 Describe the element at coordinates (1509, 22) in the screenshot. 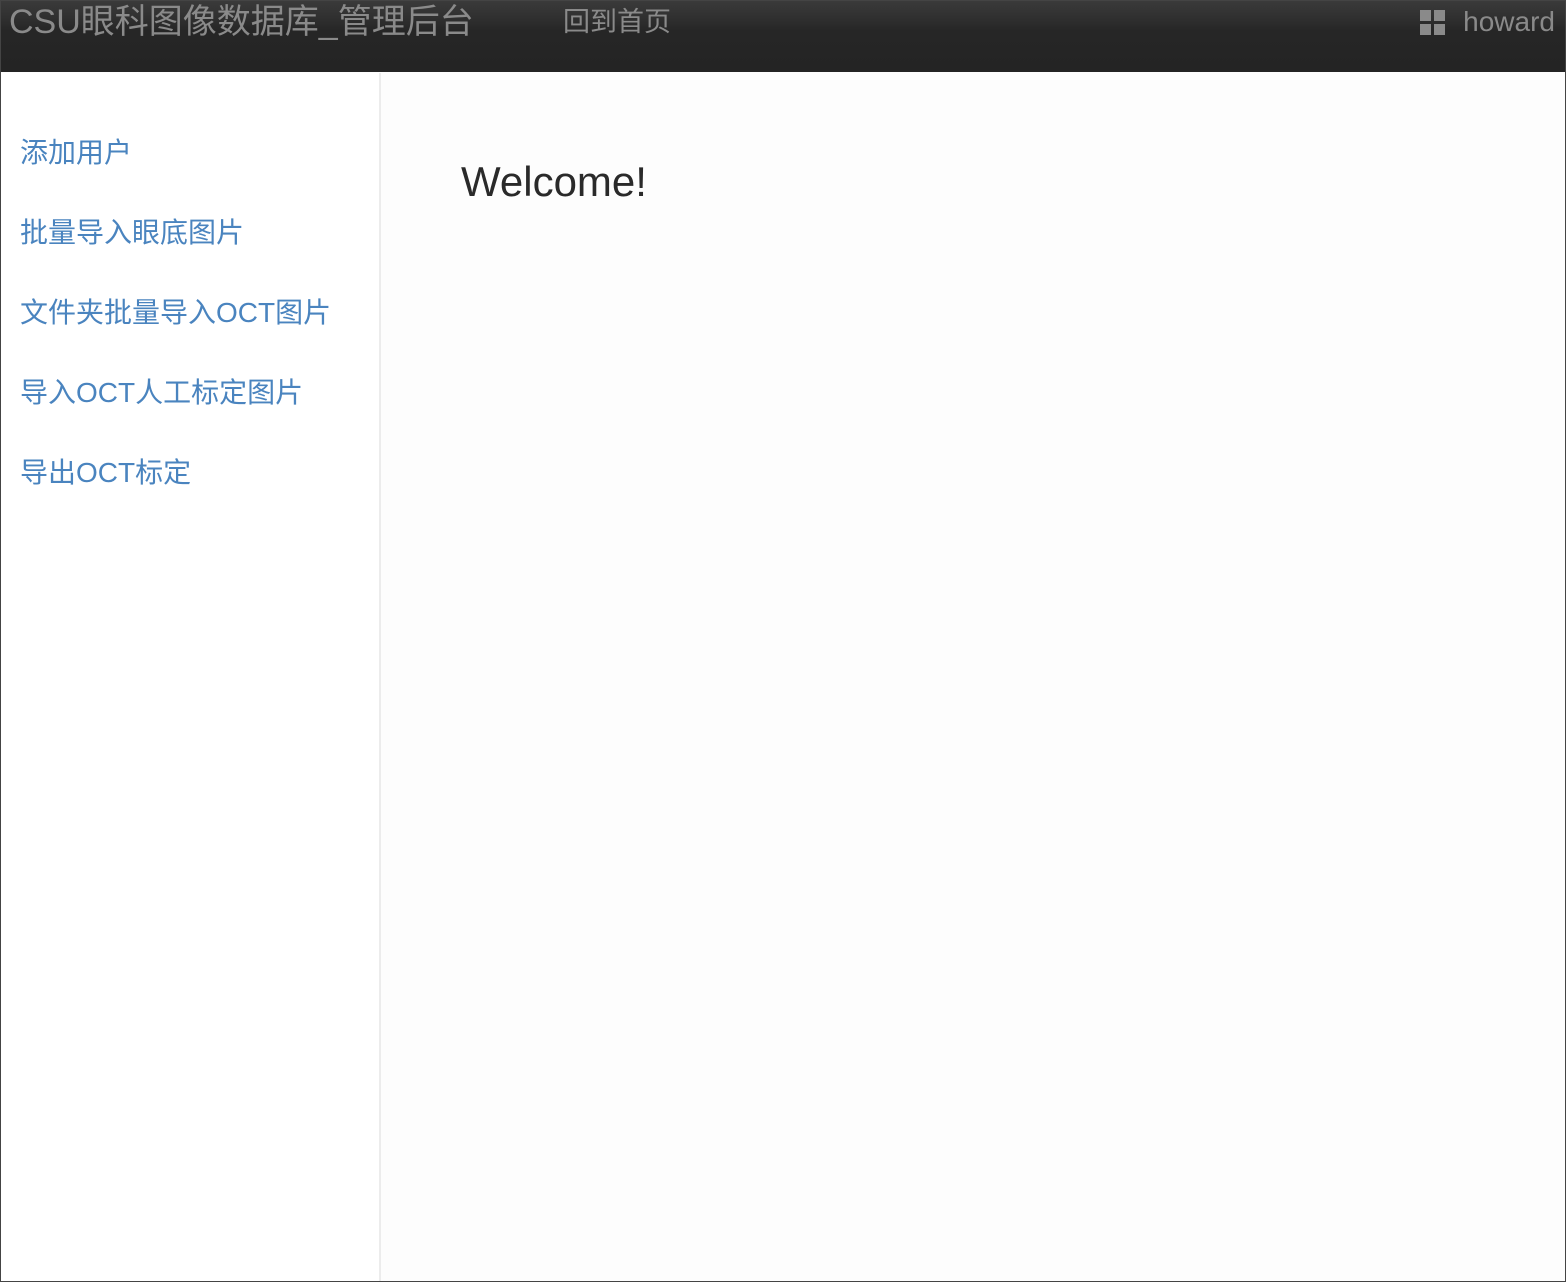

I see `username: howard` at that location.